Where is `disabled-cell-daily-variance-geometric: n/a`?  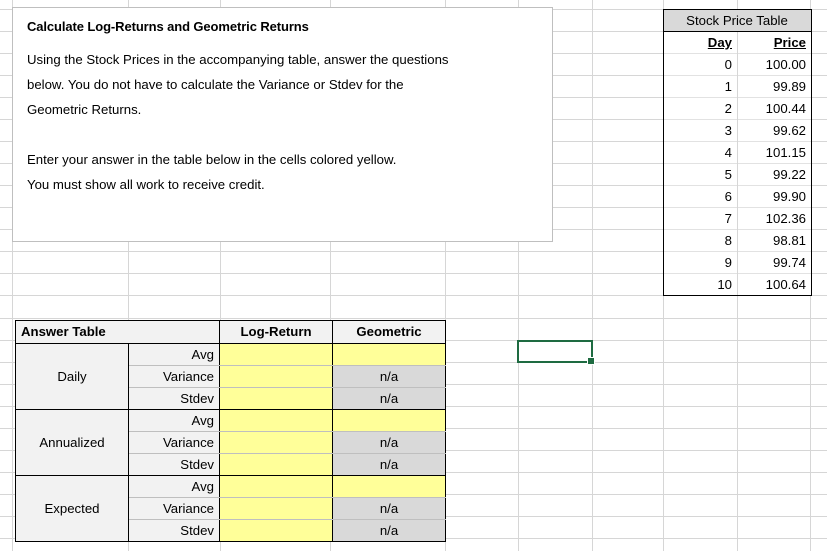
disabled-cell-daily-variance-geometric: n/a is located at coordinates (389, 376).